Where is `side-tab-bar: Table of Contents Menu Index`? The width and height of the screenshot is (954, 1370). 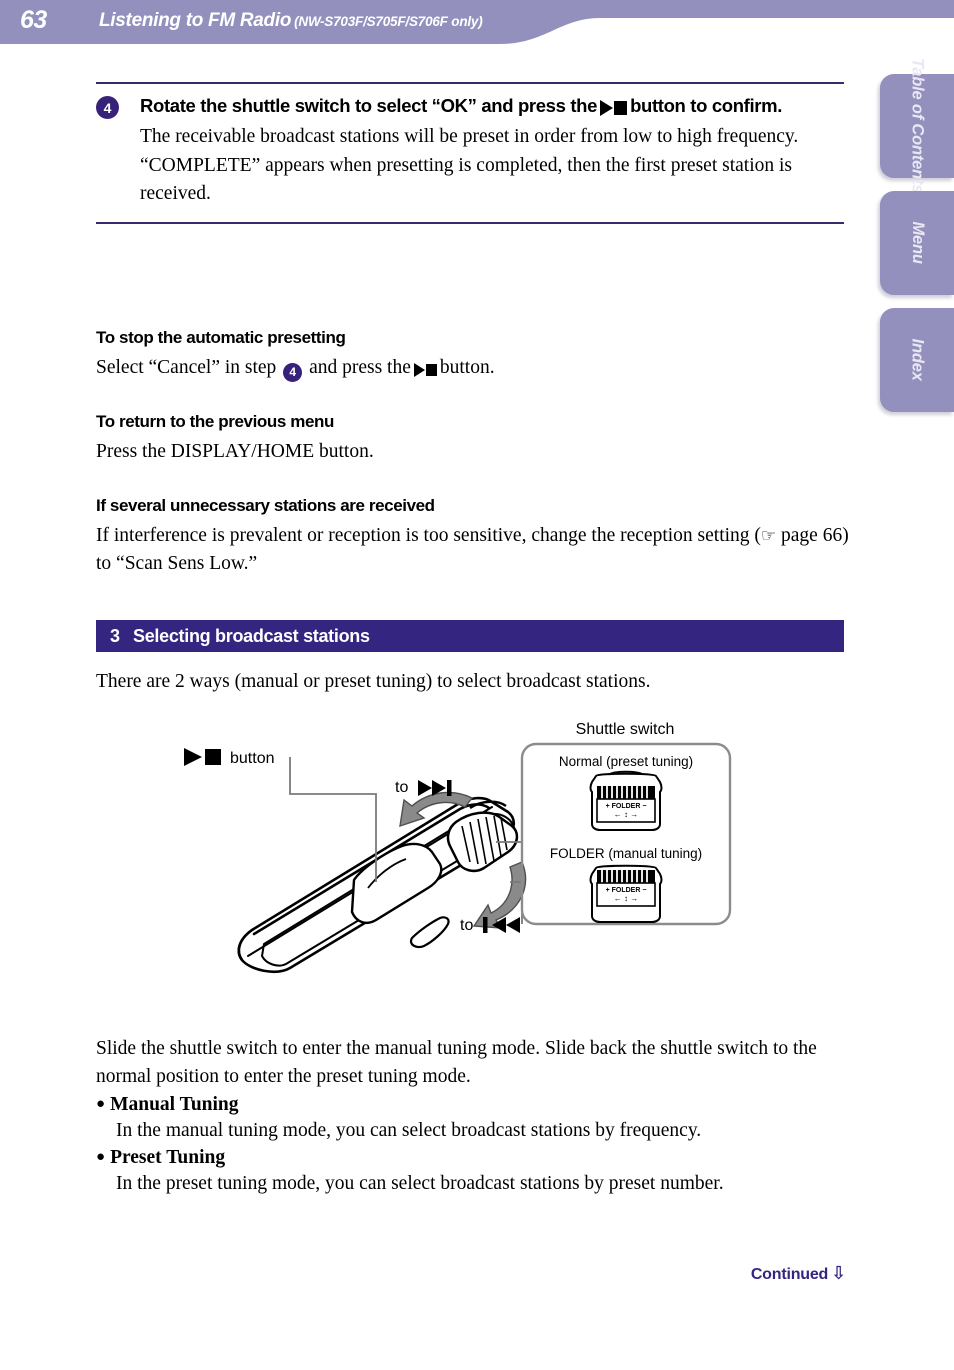 side-tab-bar: Table of Contents Menu Index is located at coordinates (917, 241).